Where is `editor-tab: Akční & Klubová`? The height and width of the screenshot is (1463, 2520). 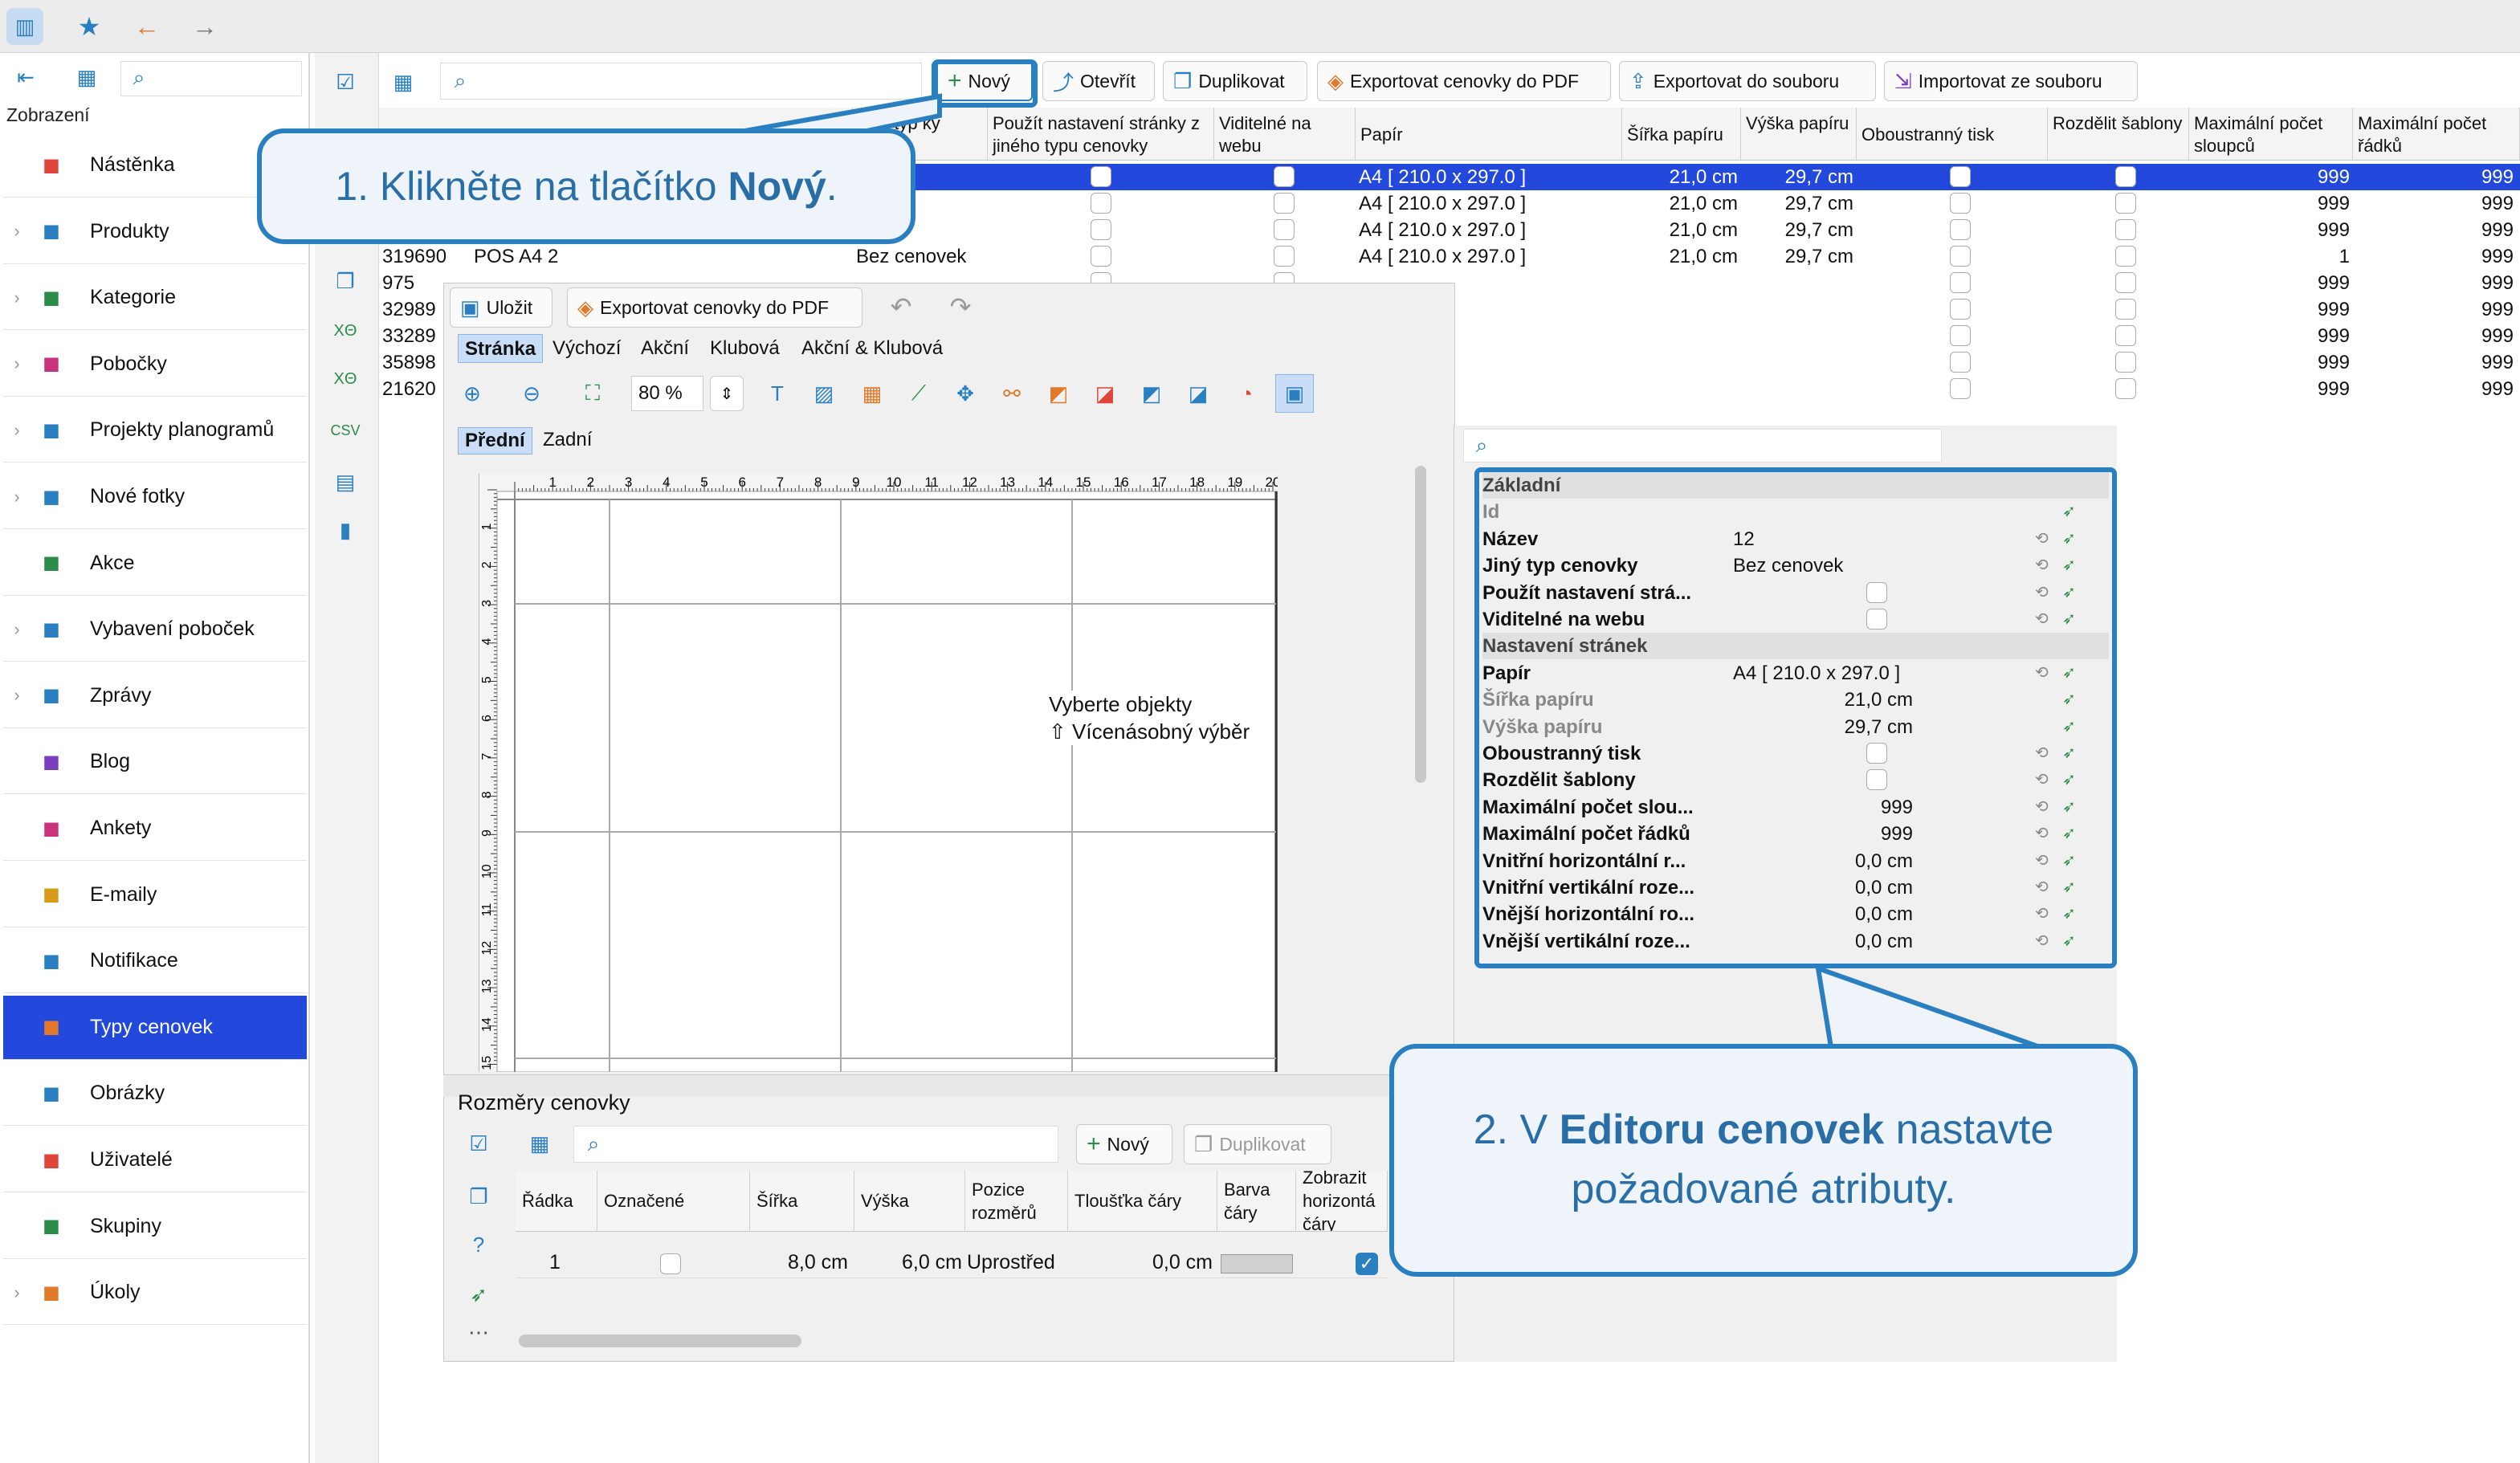 editor-tab: Akční & Klubová is located at coordinates (872, 348).